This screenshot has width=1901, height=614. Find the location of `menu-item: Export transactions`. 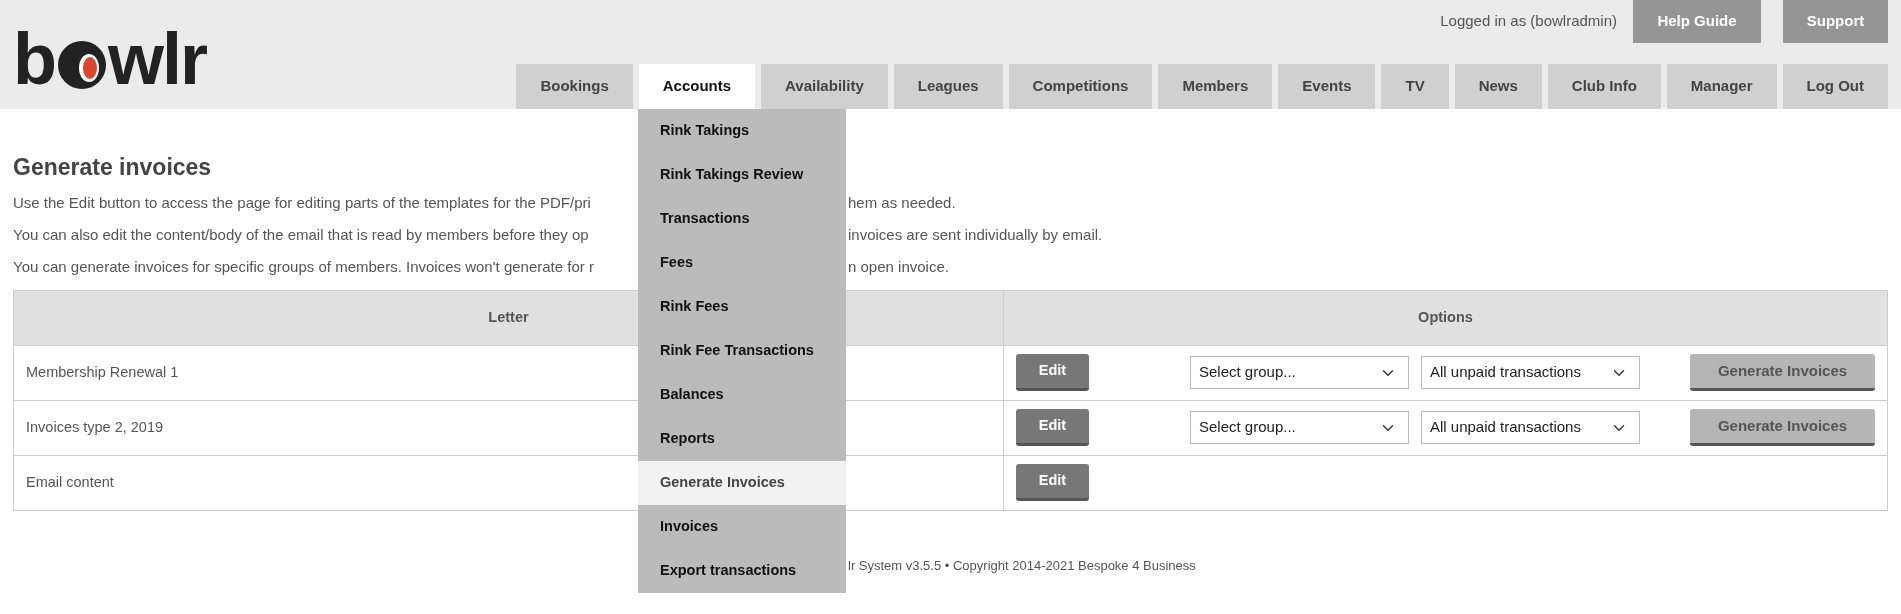

menu-item: Export transactions is located at coordinates (742, 571).